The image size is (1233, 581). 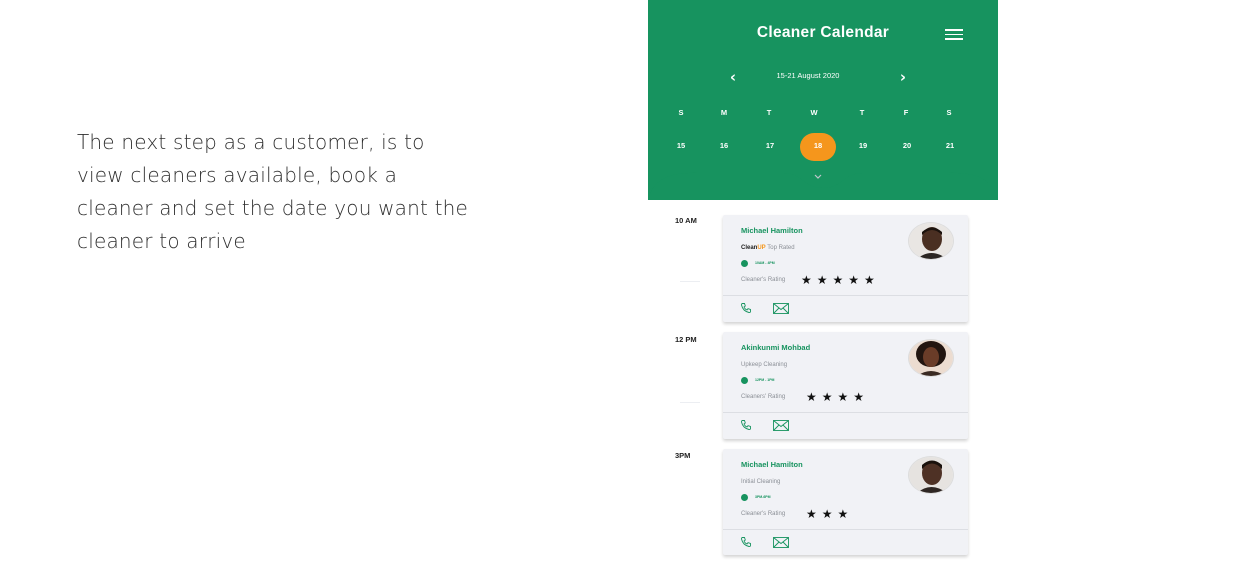 What do you see at coordinates (749, 248) in the screenshot?
I see `brand-prefix: Clean` at bounding box center [749, 248].